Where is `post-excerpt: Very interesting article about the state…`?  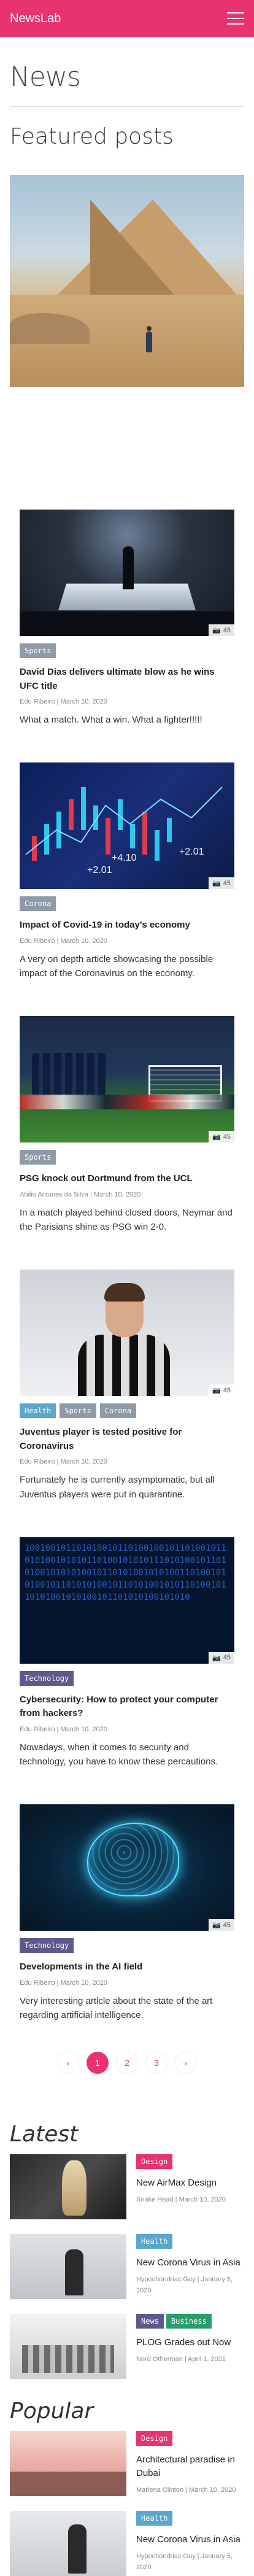
post-excerpt: Very interesting article about the state… is located at coordinates (116, 2007).